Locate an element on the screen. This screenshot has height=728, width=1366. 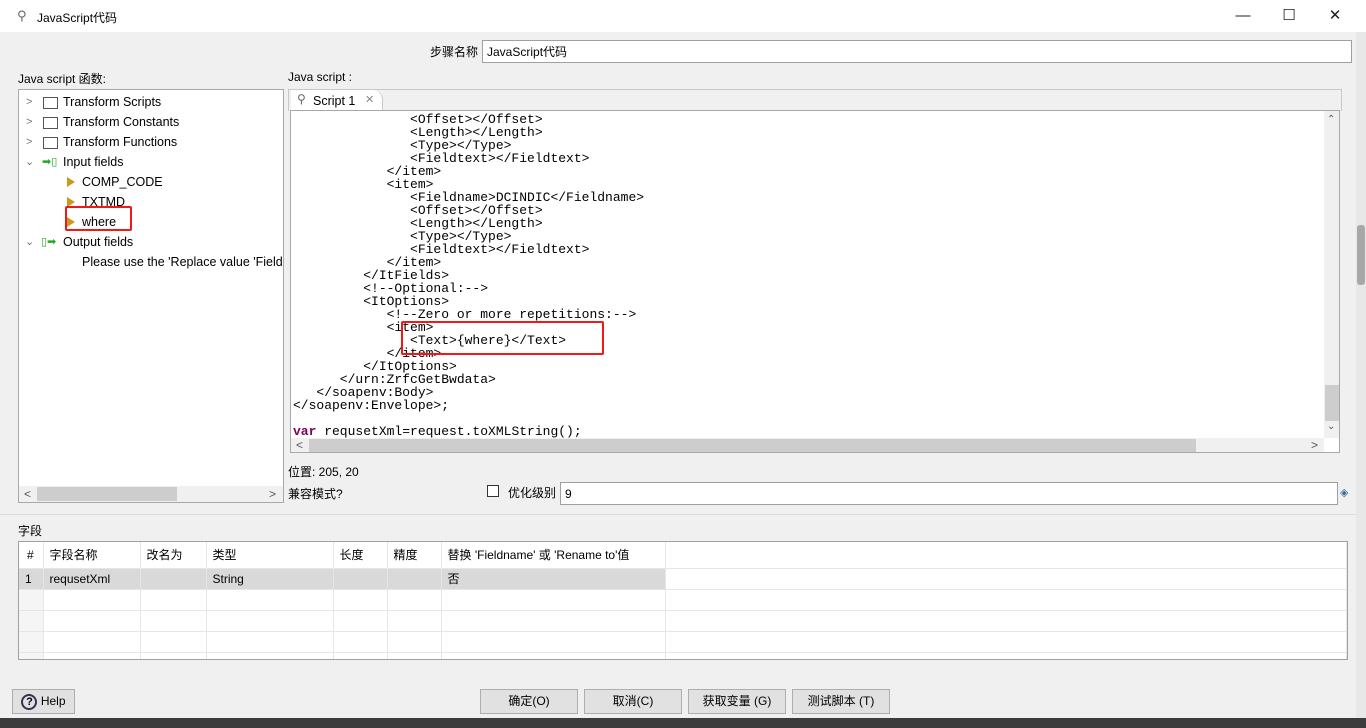
column-header: 类型 is located at coordinates (270, 555).